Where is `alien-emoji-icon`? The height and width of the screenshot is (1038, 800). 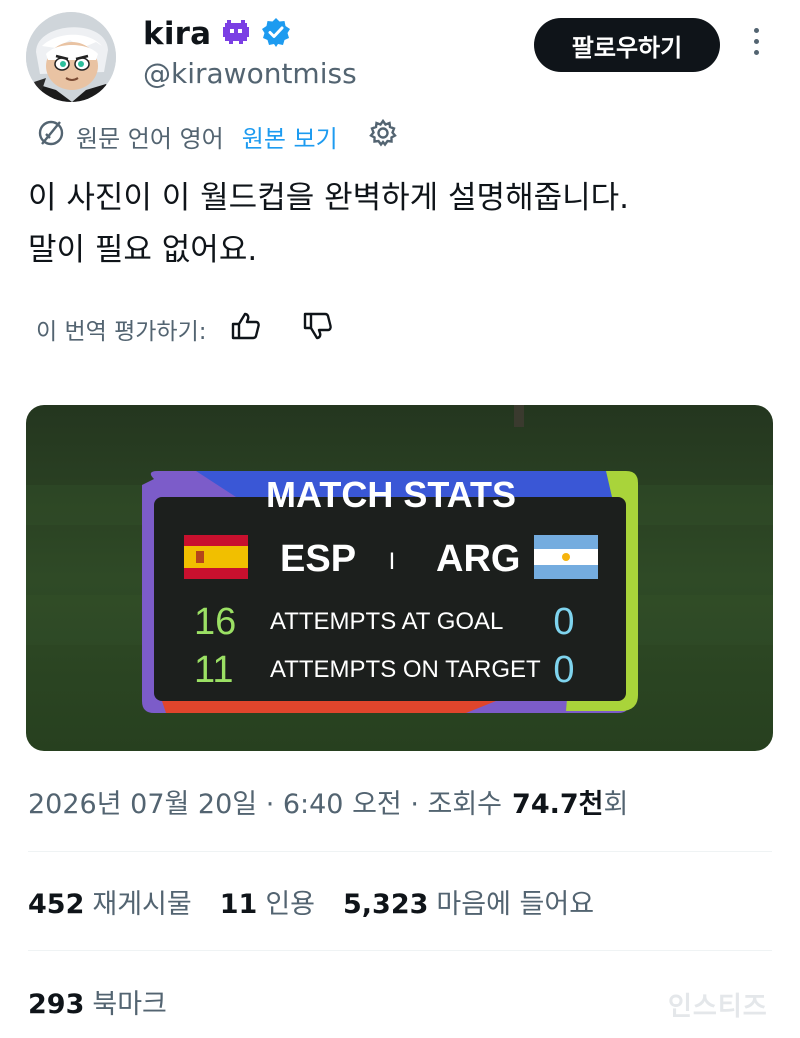 alien-emoji-icon is located at coordinates (236, 34).